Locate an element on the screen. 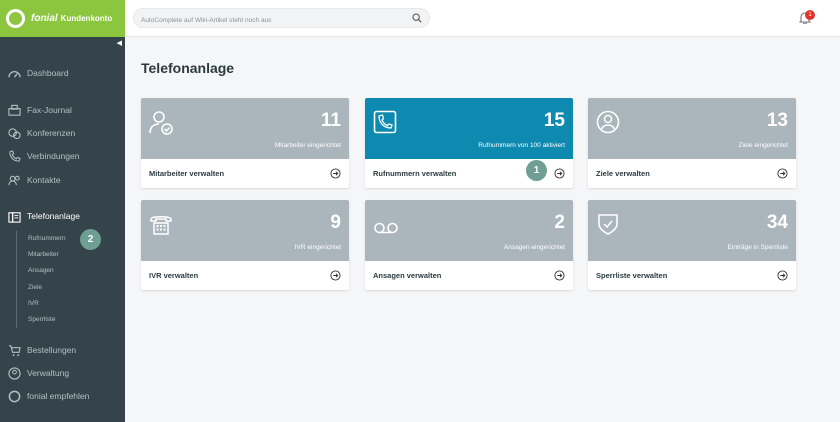 Image resolution: width=840 pixels, height=422 pixels. voicemail-icon is located at coordinates (386, 228).